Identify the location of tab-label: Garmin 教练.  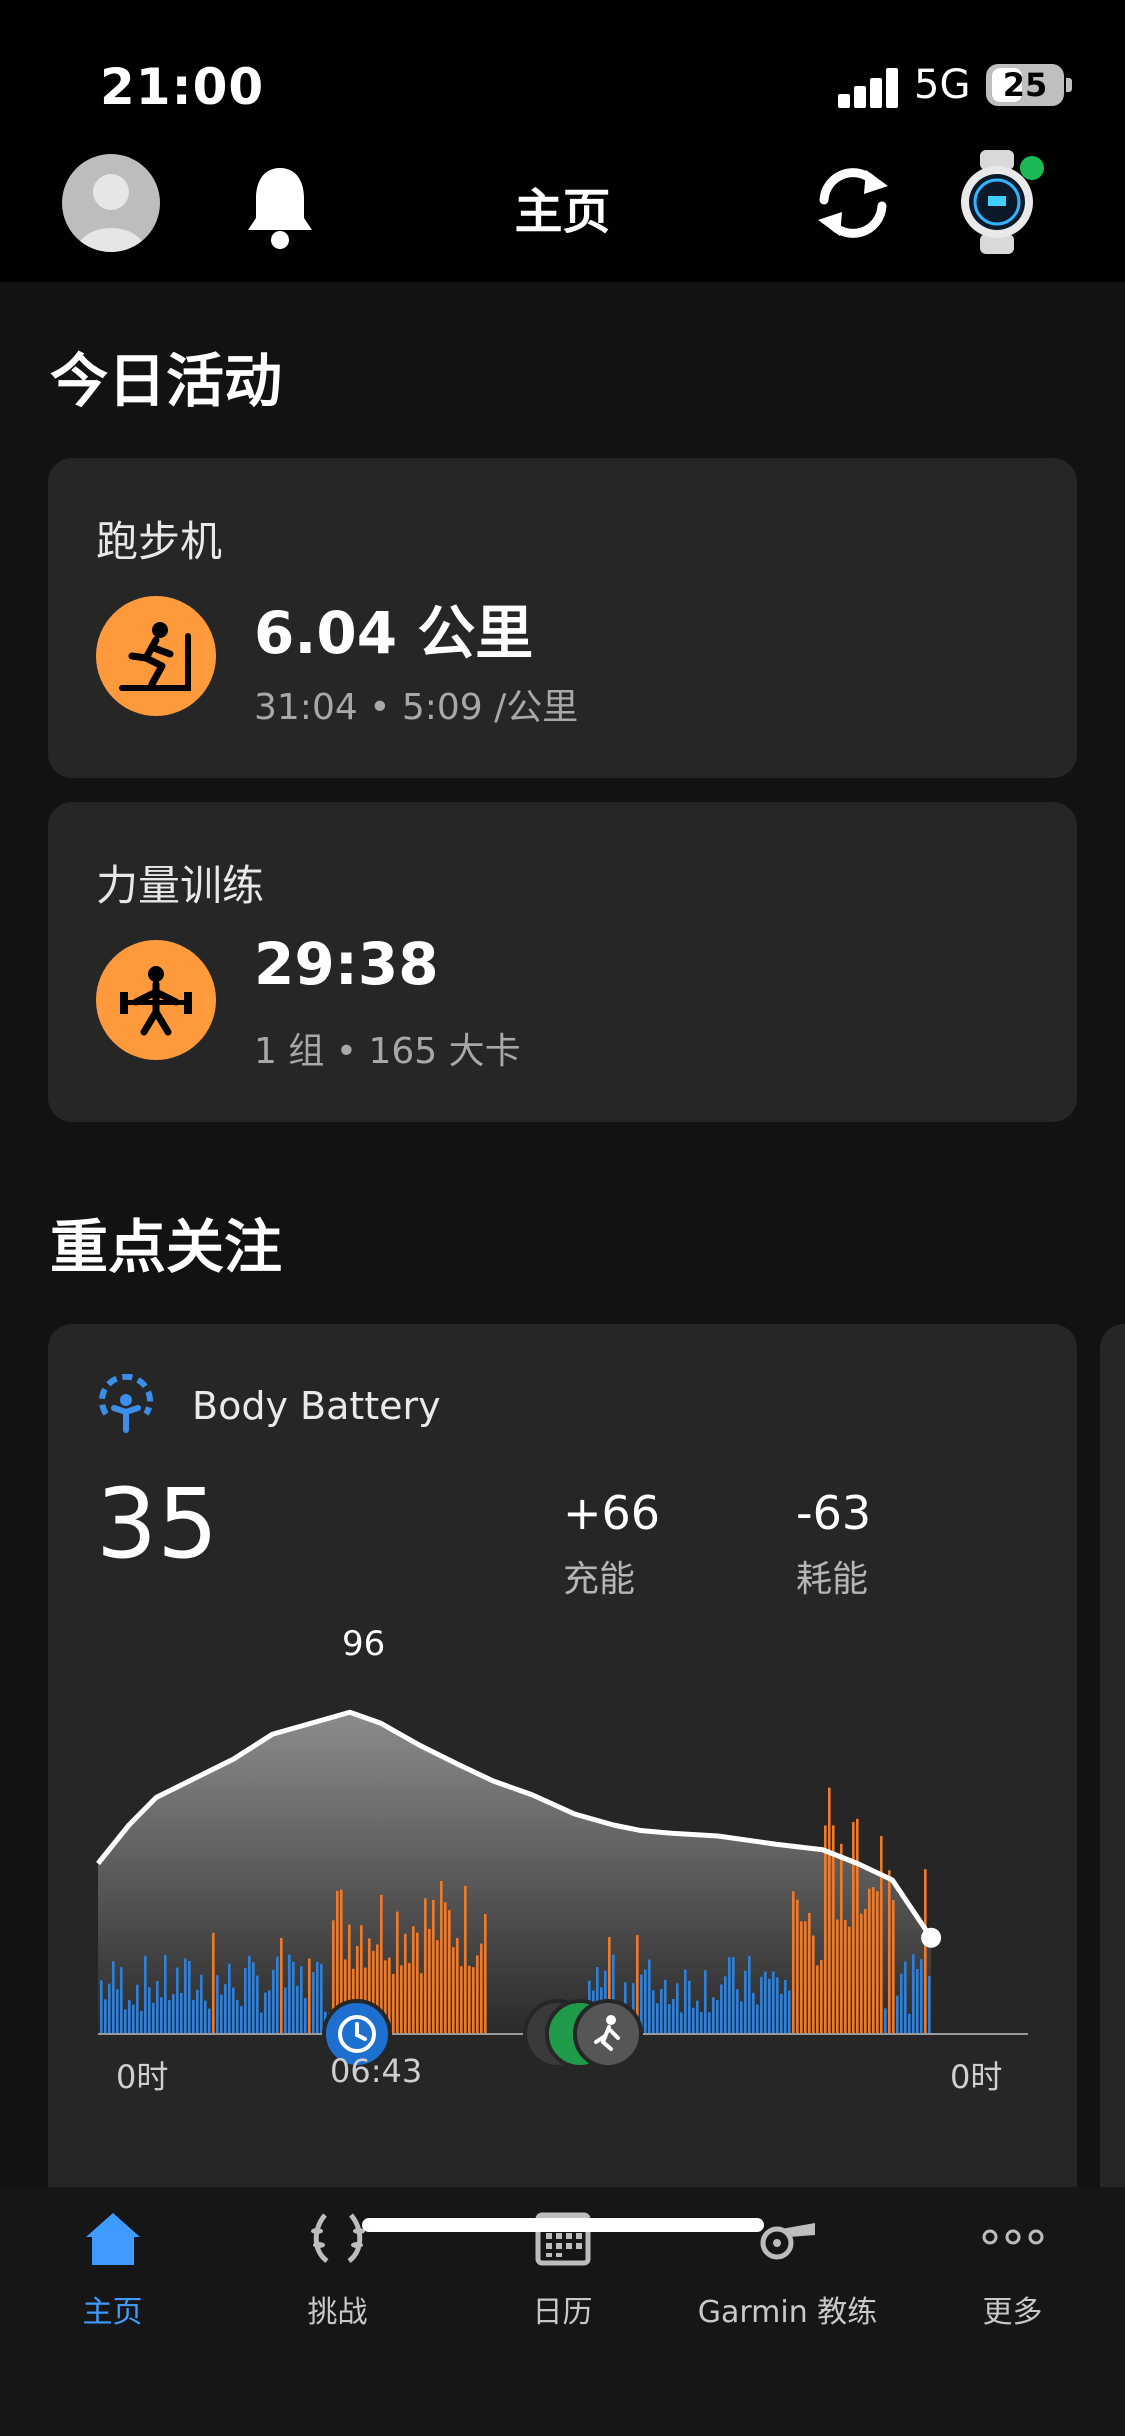
(787, 2312).